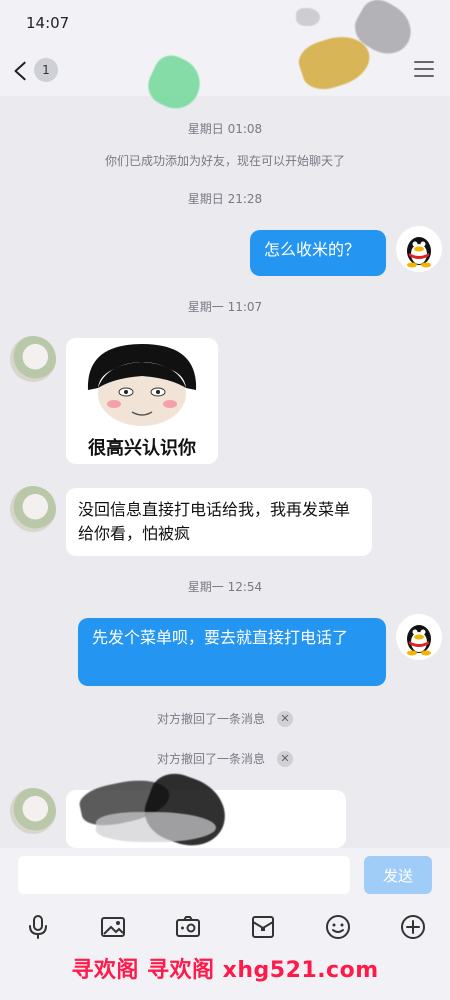  I want to click on sticker-message: 很高兴认识你, so click(142, 401).